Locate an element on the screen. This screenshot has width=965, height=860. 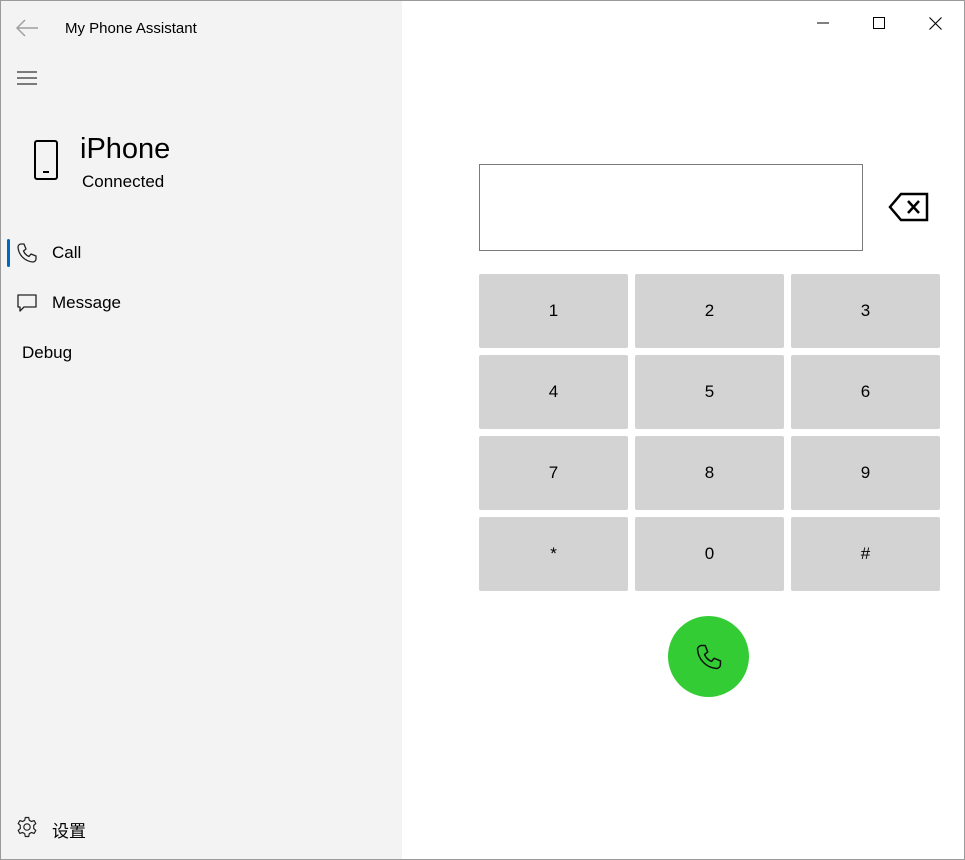
hamburger-icon is located at coordinates (27, 78).